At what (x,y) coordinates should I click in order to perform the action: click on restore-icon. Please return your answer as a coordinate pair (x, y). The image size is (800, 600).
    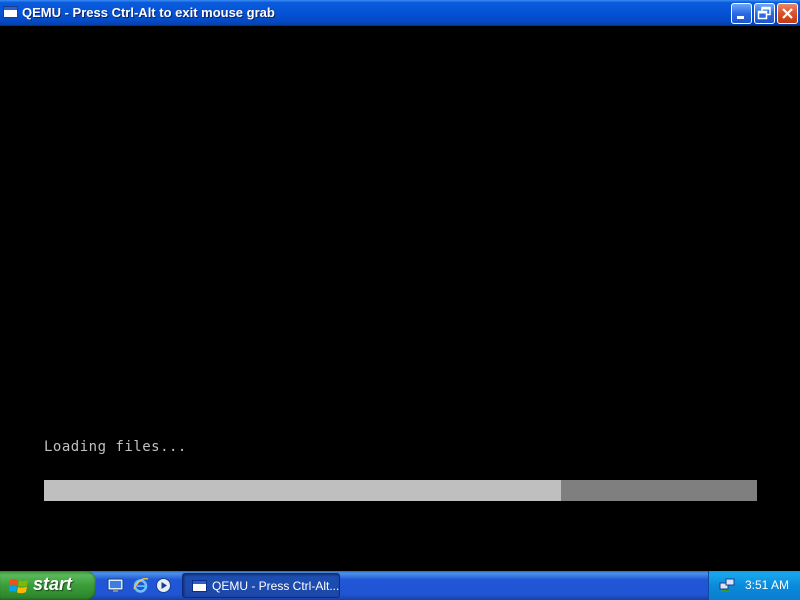
    Looking at the image, I should click on (764, 13).